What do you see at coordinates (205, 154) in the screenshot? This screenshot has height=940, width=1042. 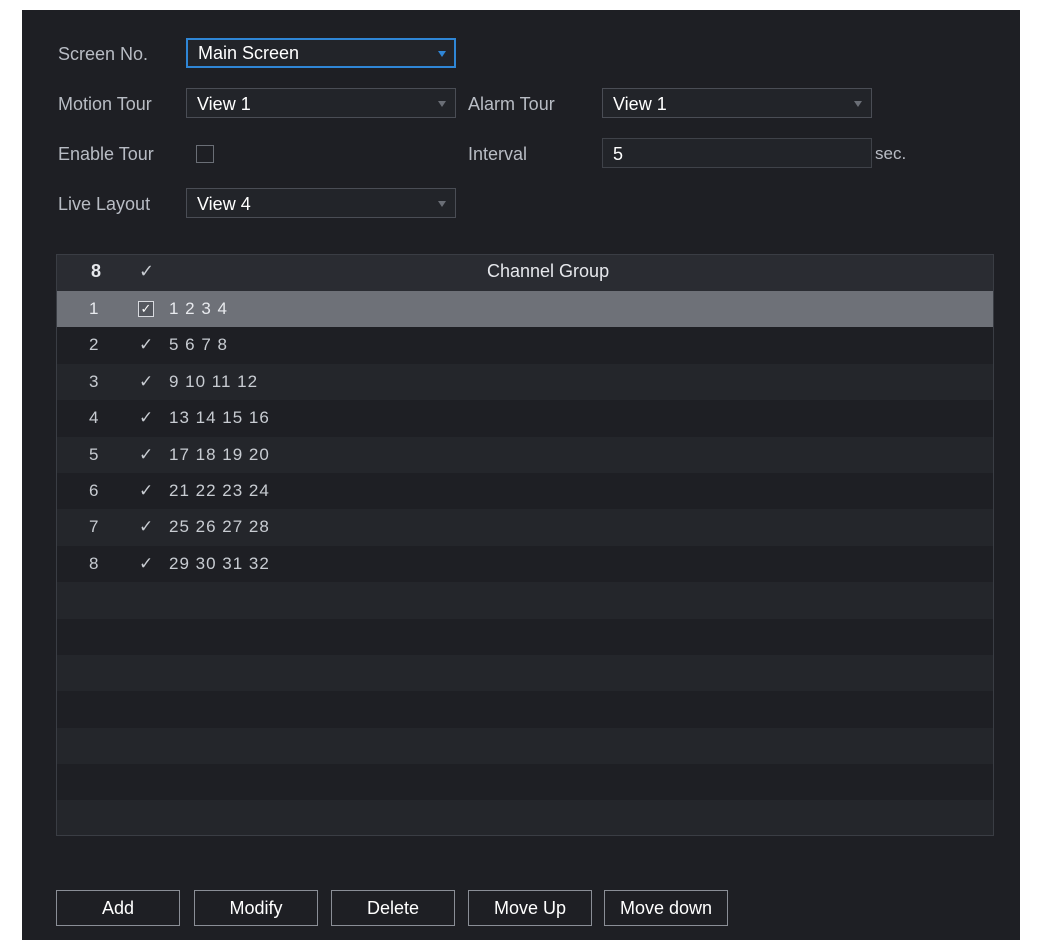 I see `enable-tour-checkbox` at bounding box center [205, 154].